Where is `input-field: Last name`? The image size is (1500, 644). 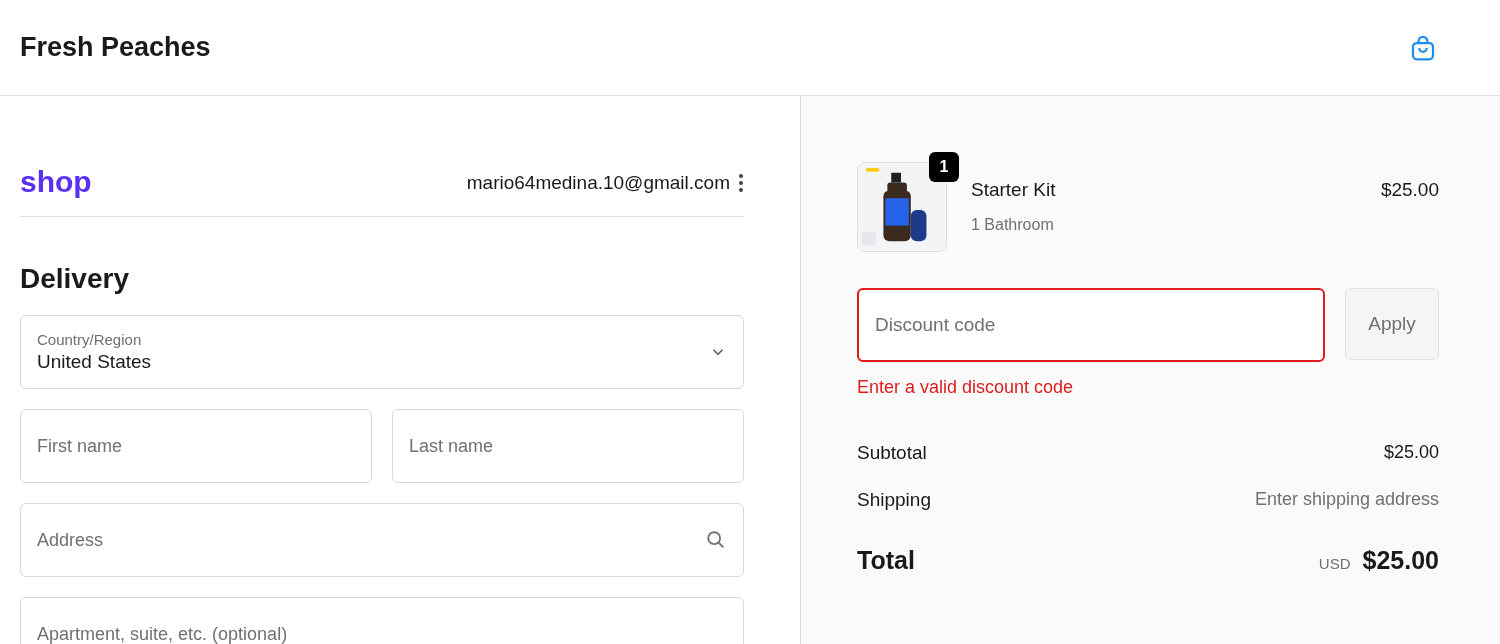
input-field: Last name is located at coordinates (568, 446).